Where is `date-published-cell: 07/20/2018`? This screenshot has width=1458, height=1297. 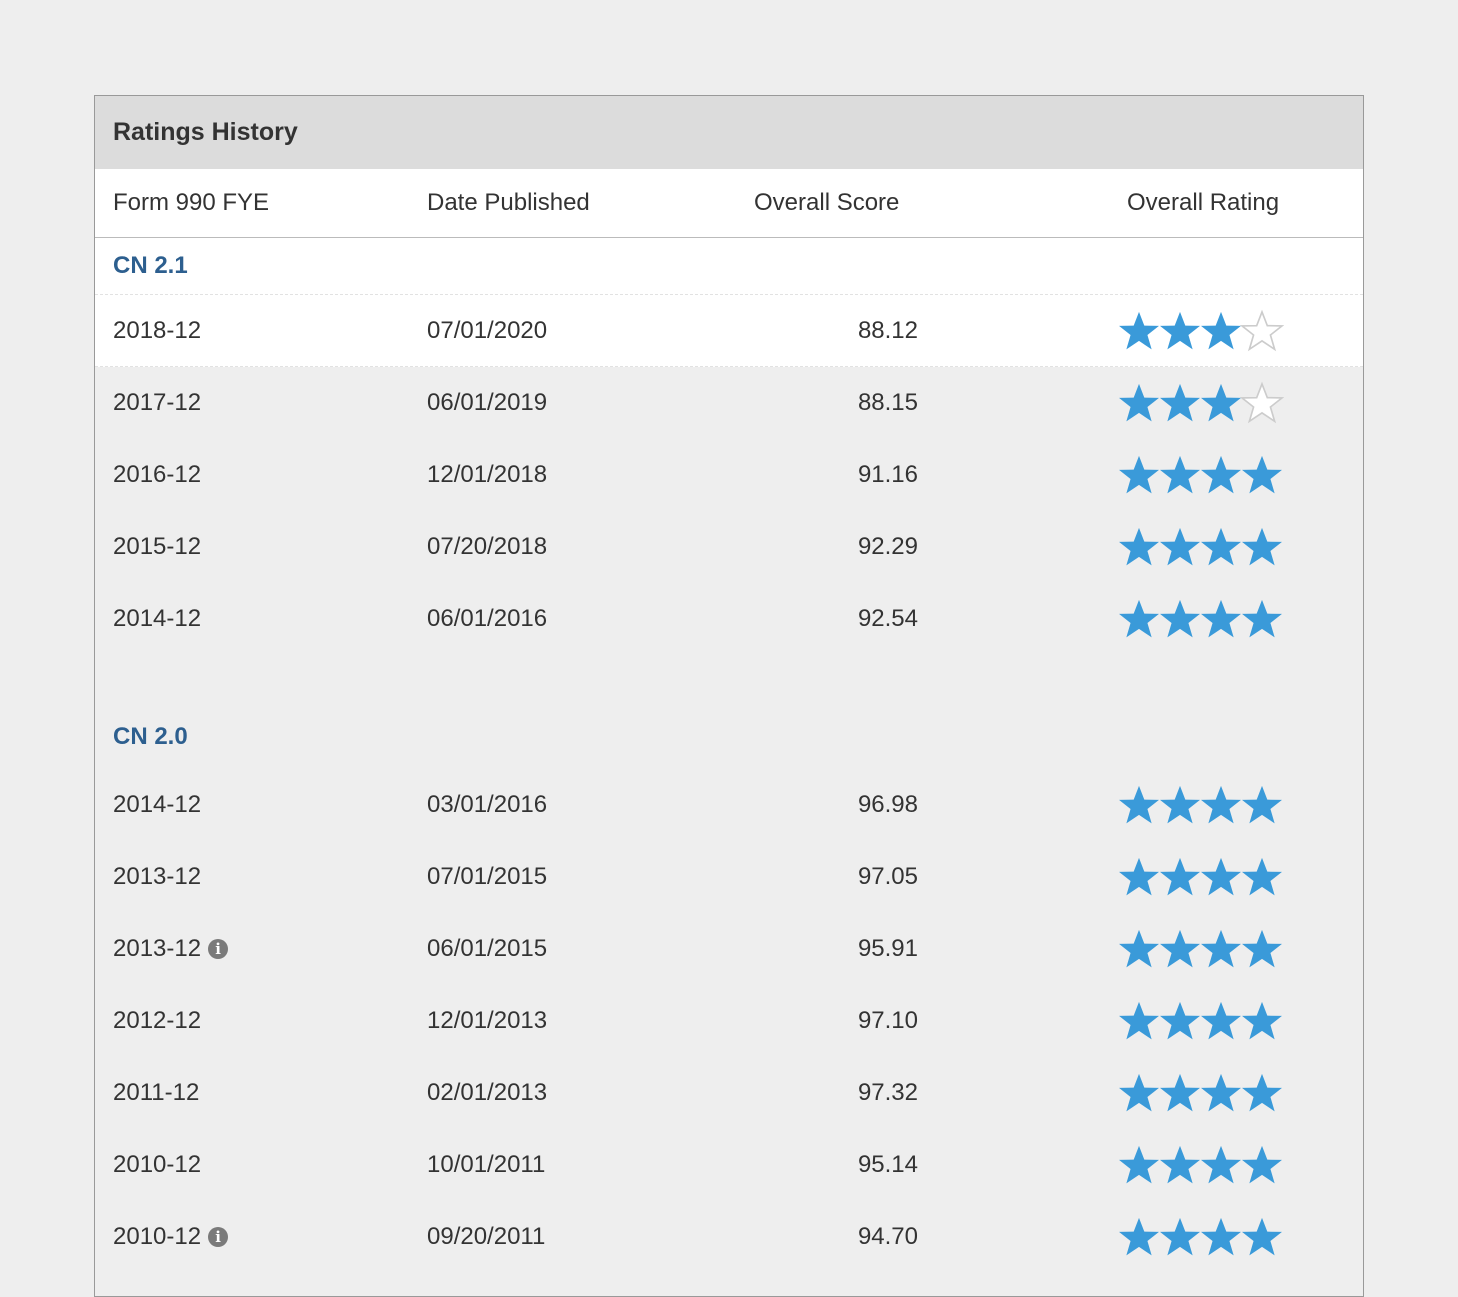 date-published-cell: 07/20/2018 is located at coordinates (487, 546).